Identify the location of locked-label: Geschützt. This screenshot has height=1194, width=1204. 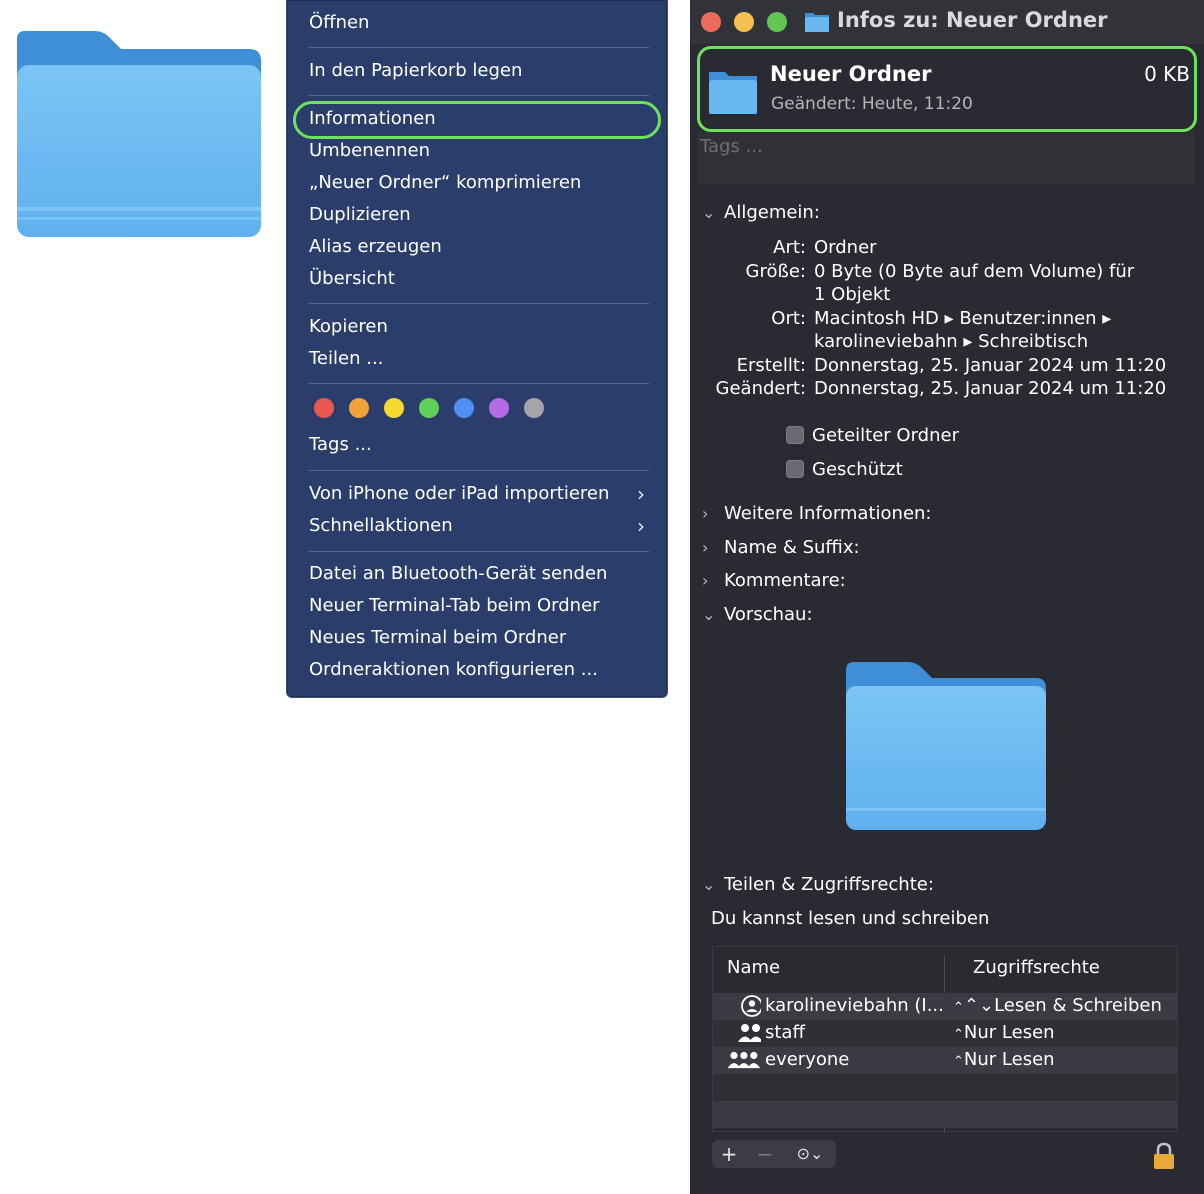
(857, 469).